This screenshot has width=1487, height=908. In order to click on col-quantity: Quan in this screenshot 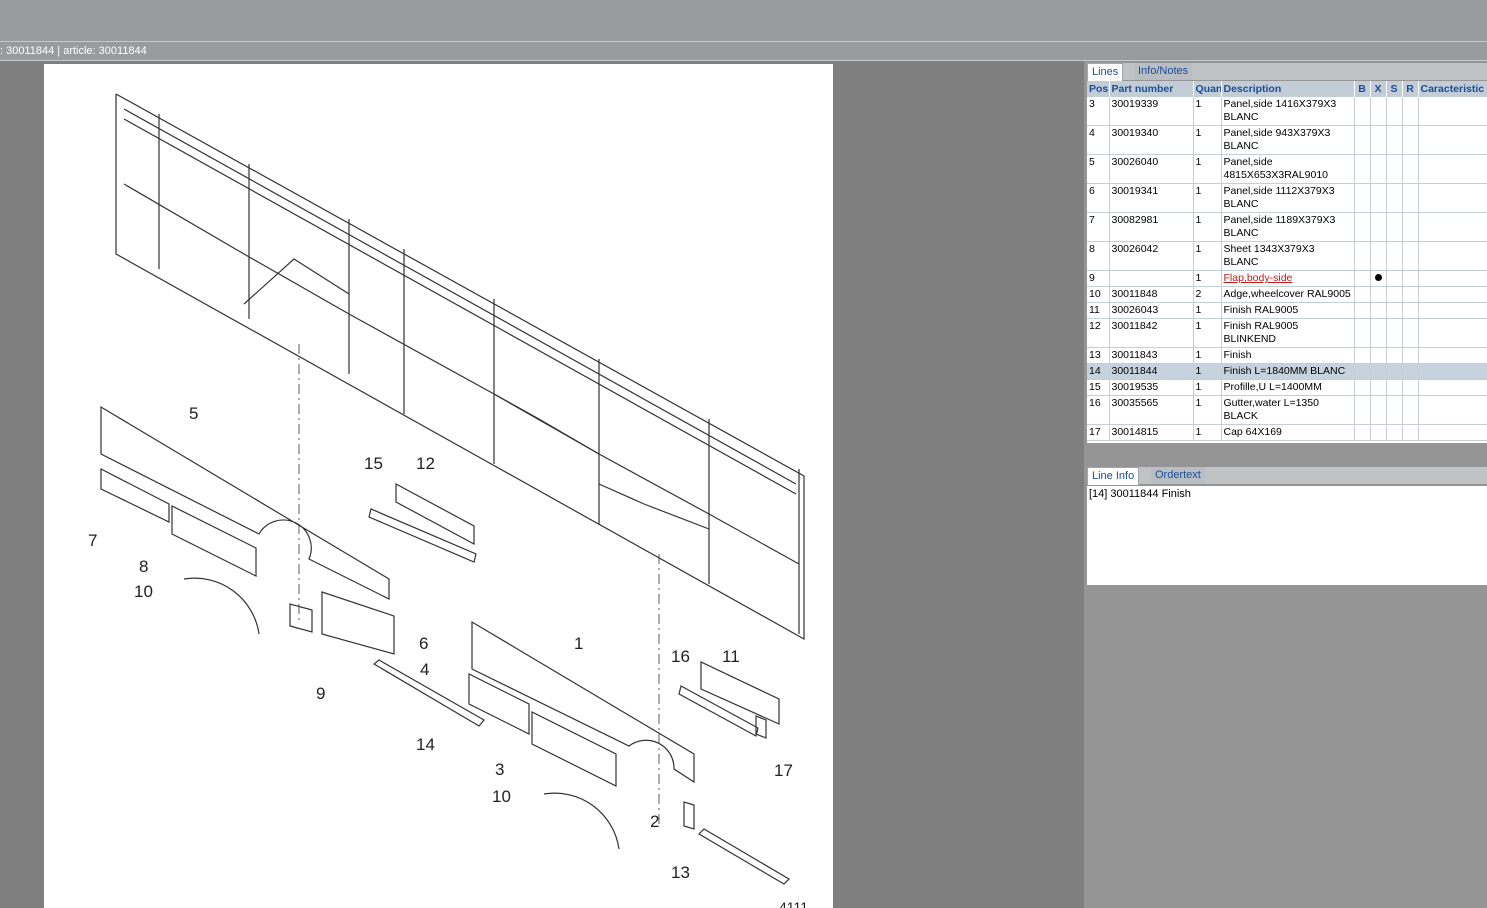, I will do `click(1207, 89)`.